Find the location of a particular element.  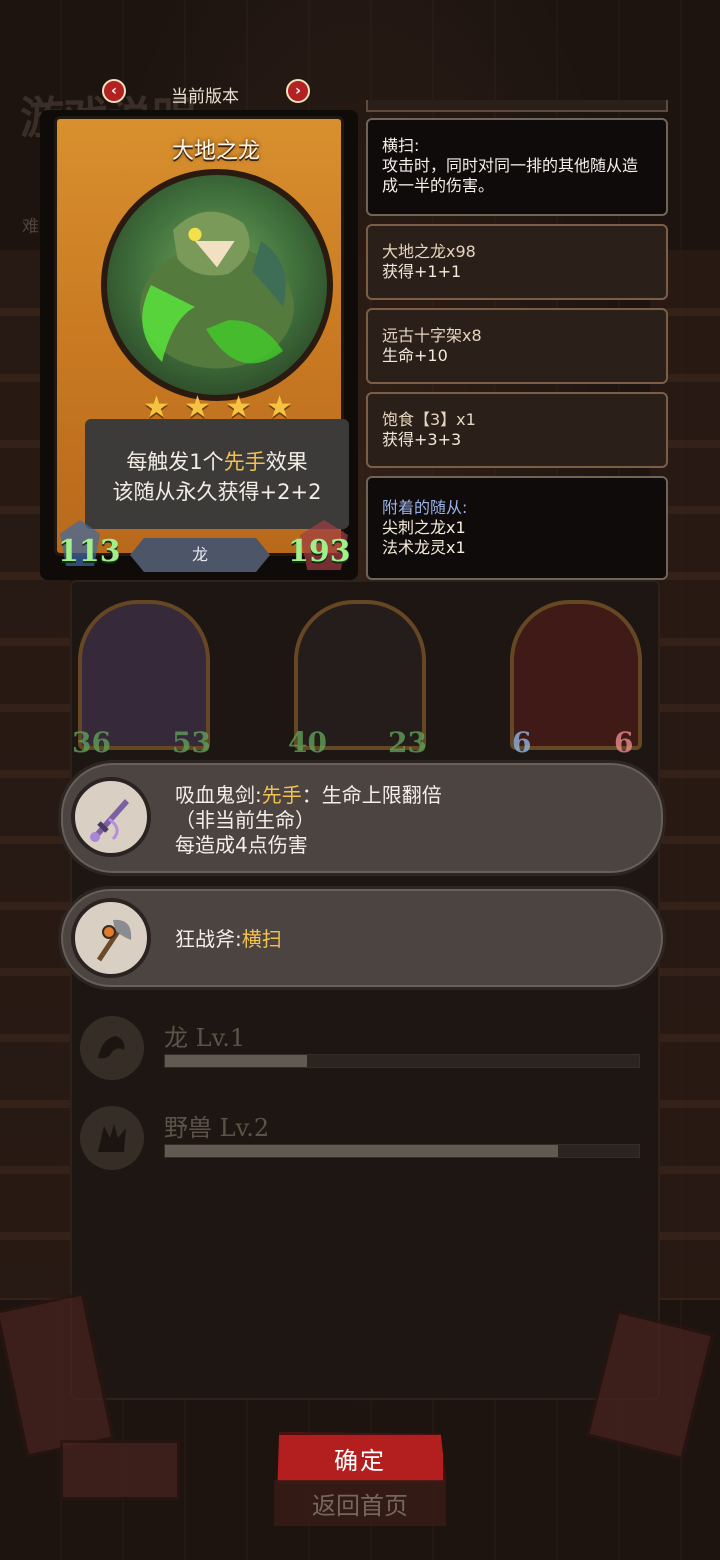

description-line-2: 该随从永久获得+2+2 is located at coordinates (217, 492).